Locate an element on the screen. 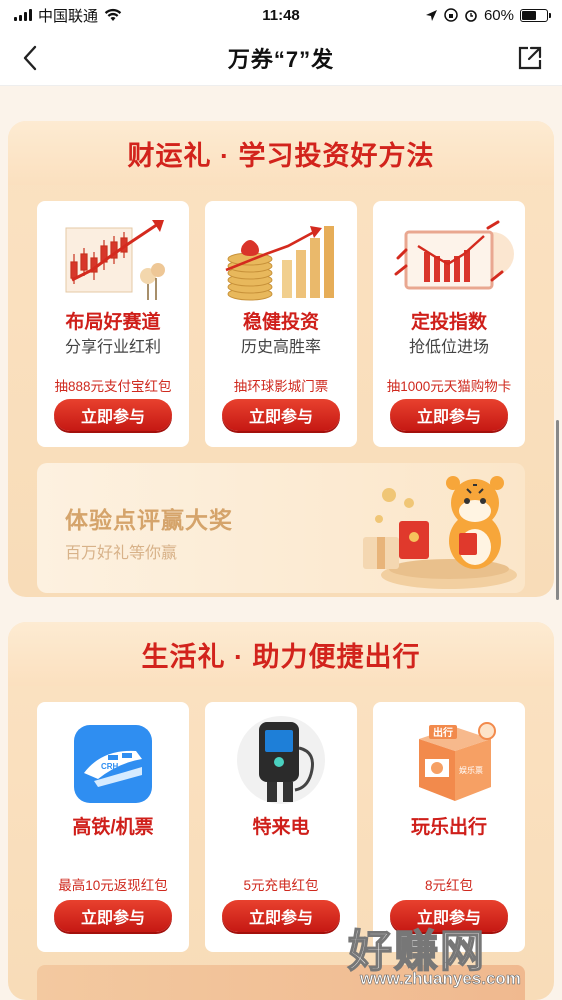 The image size is (562, 1000). card-title: 高铁/机票 is located at coordinates (113, 827).